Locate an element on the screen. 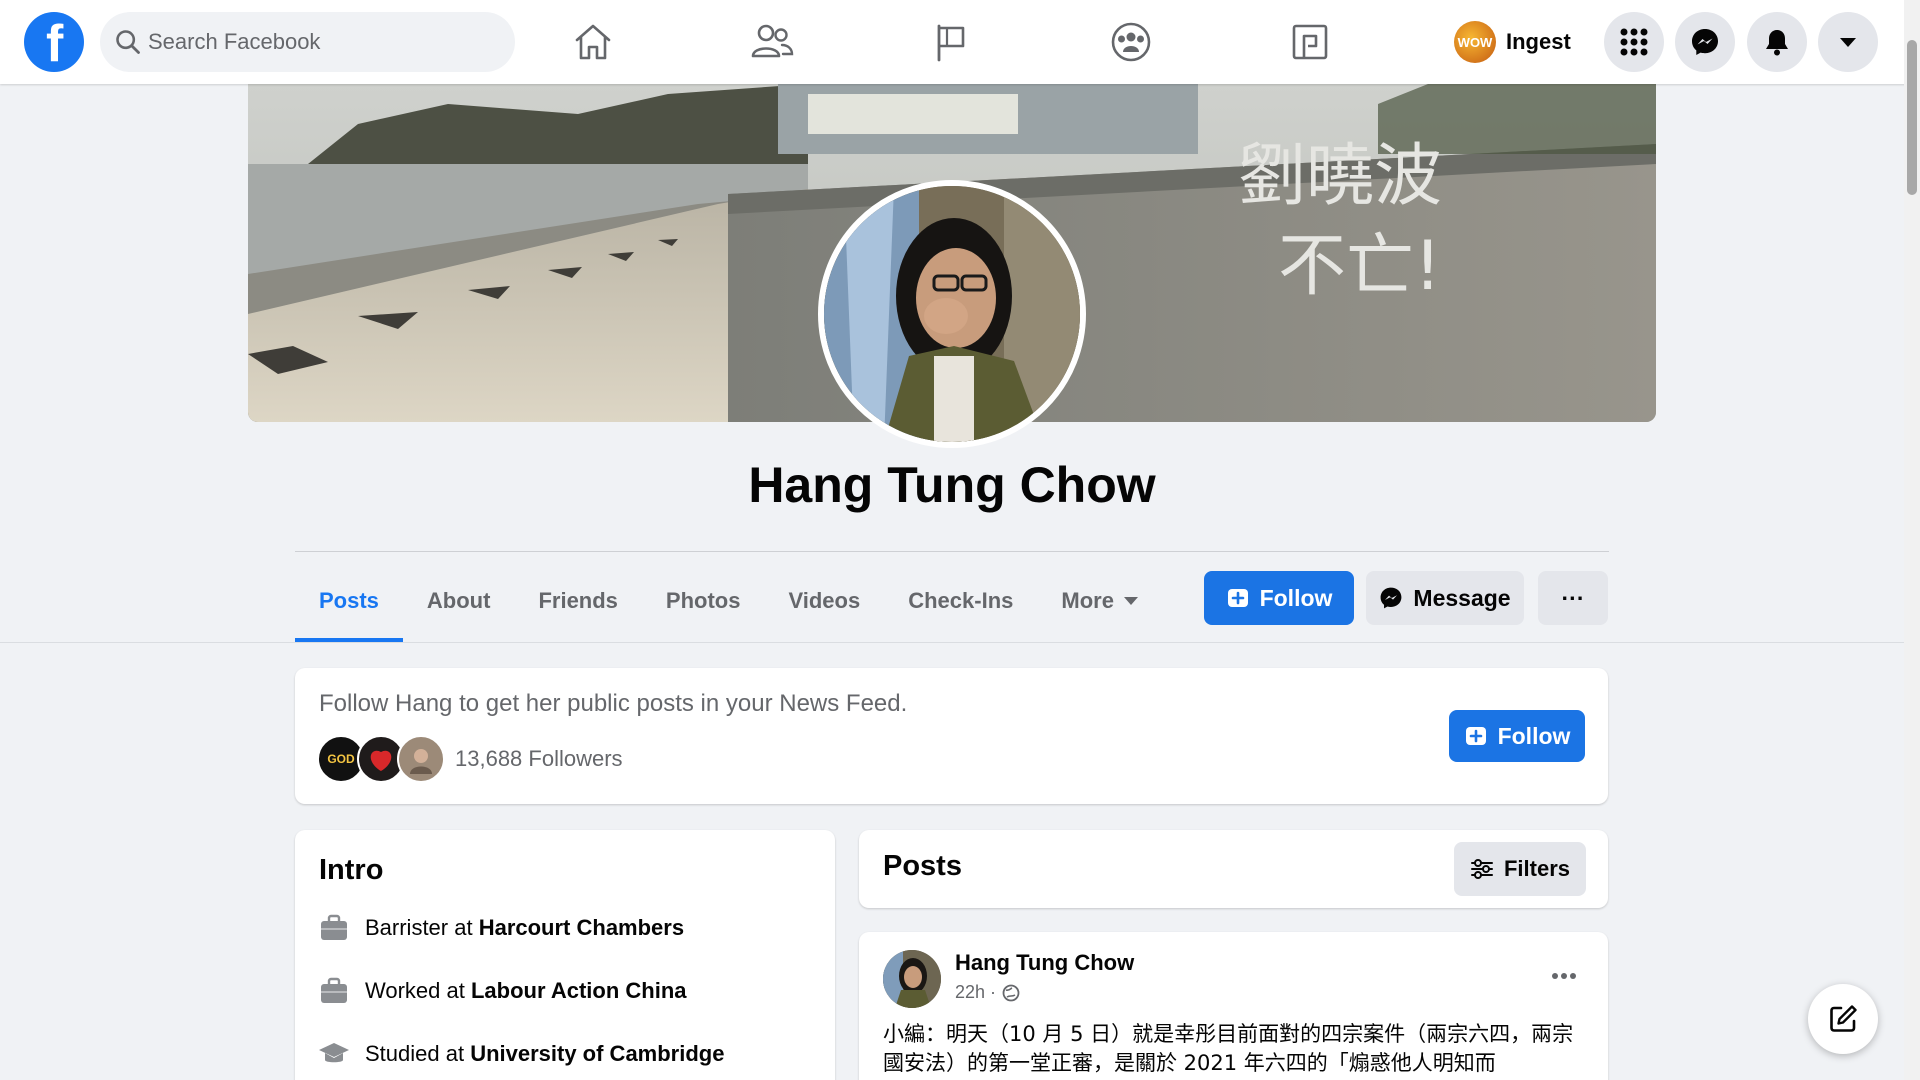  more-options-button: ··· is located at coordinates (1573, 598).